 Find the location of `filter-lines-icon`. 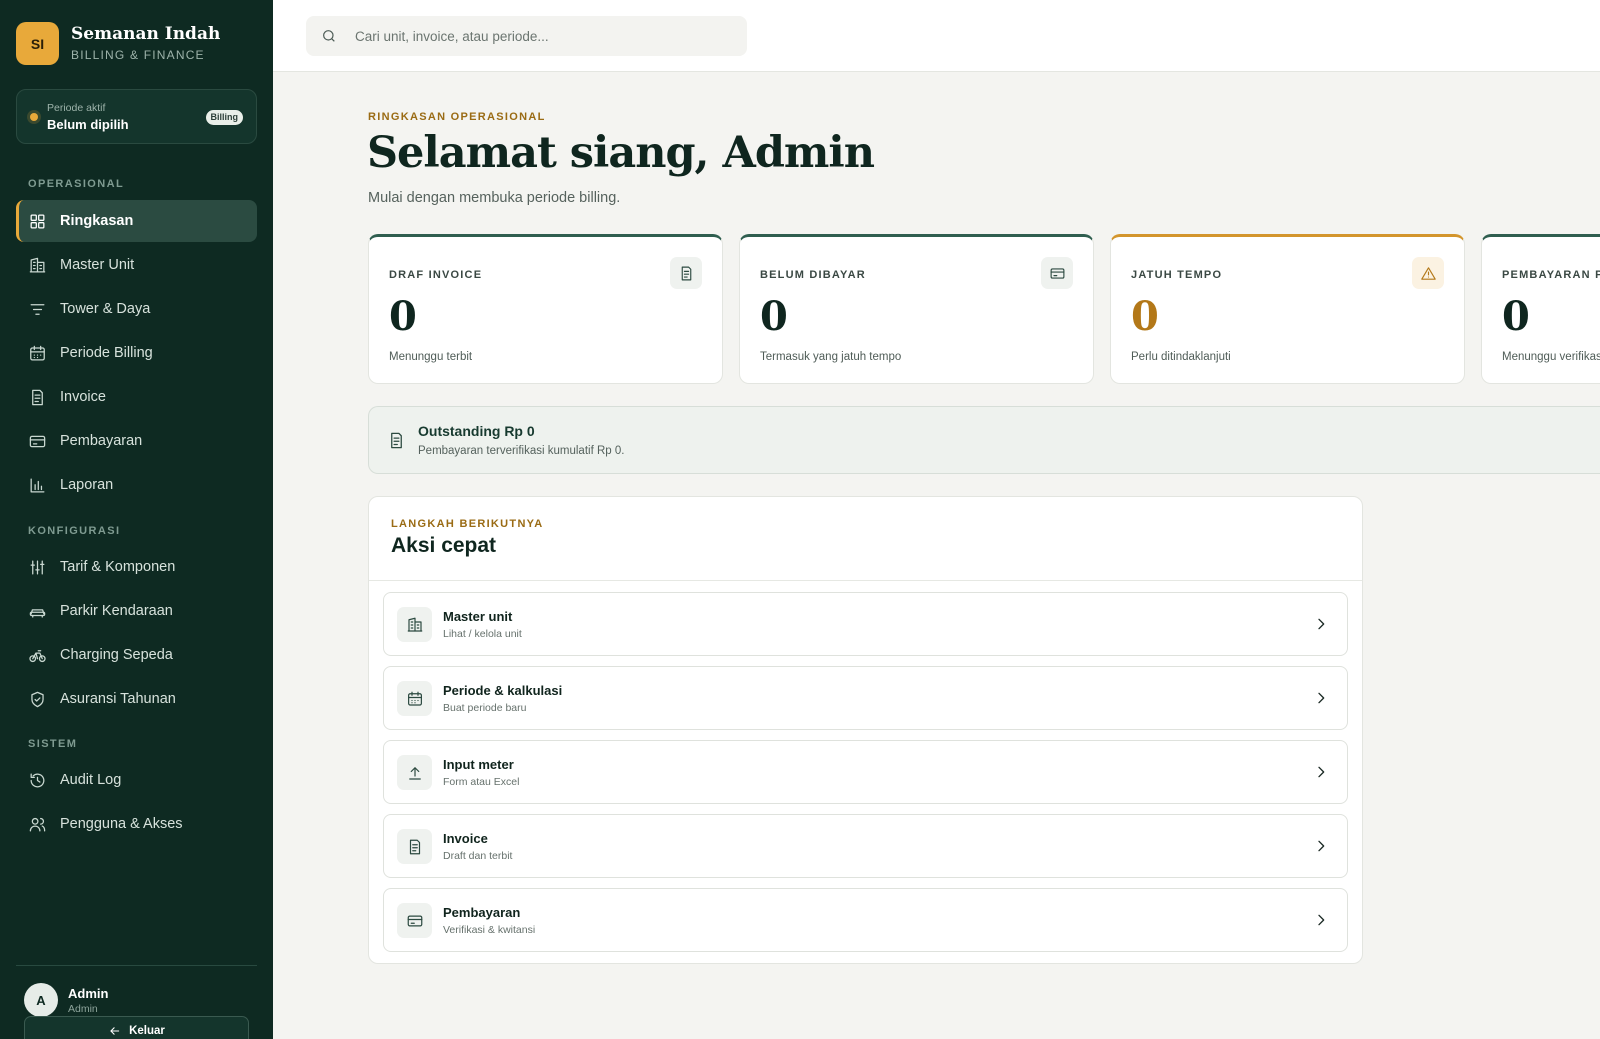

filter-lines-icon is located at coordinates (37, 309).